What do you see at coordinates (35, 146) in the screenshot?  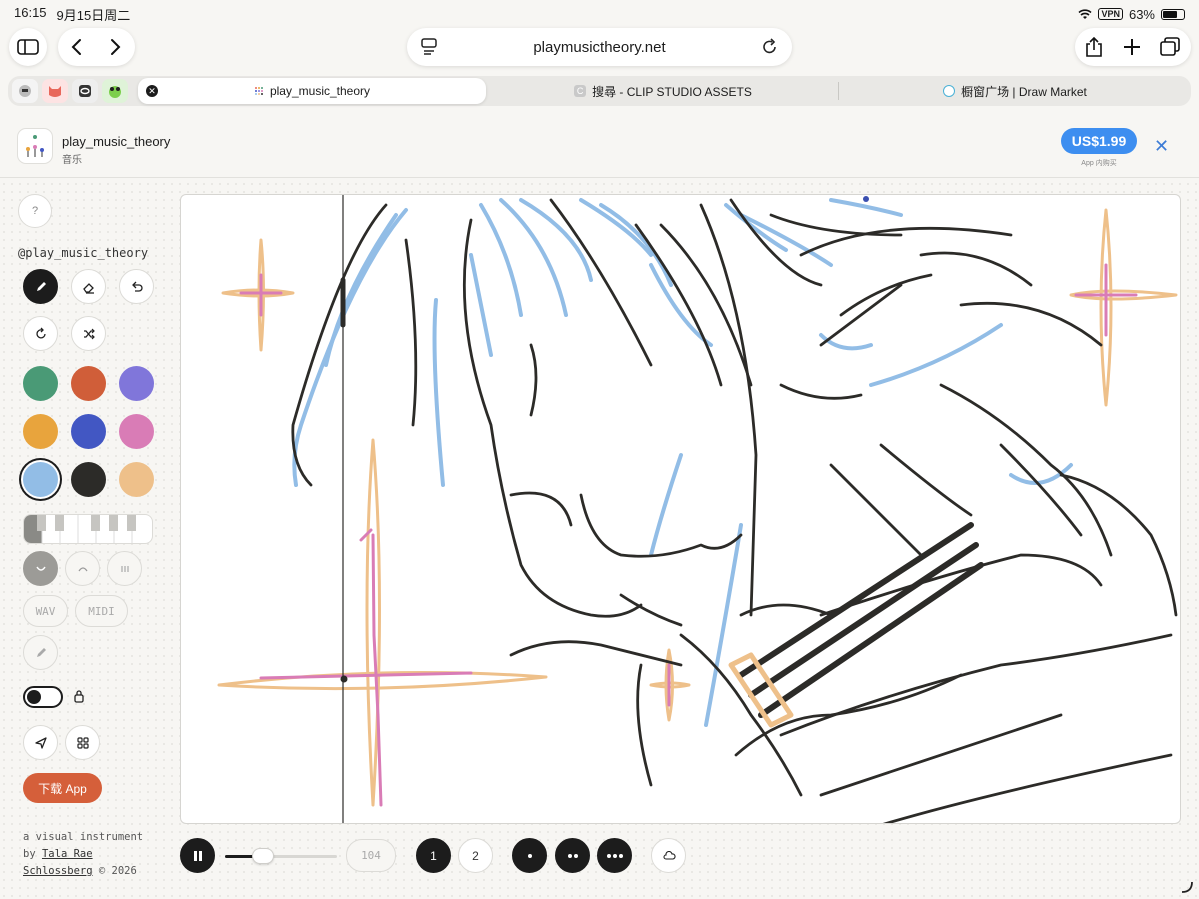 I see `app-icon` at bounding box center [35, 146].